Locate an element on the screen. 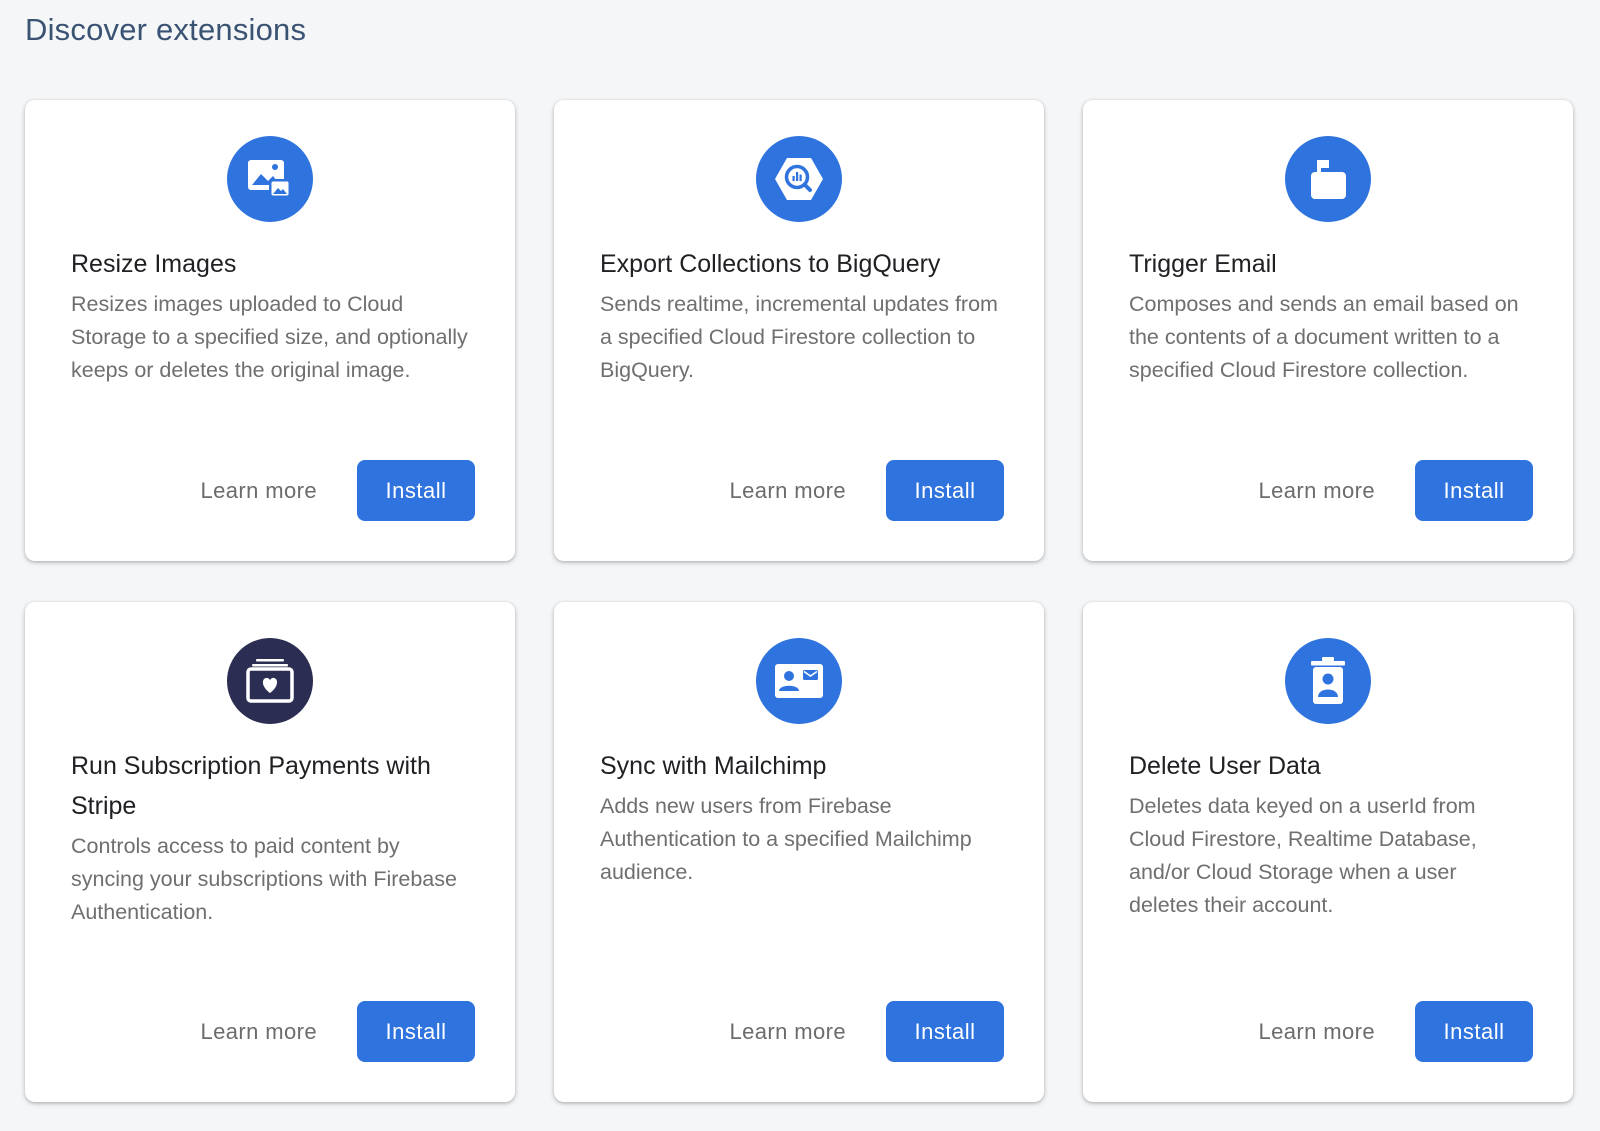 The image size is (1600, 1131). card-title: Run Subscription Payments with Stripe is located at coordinates (251, 786).